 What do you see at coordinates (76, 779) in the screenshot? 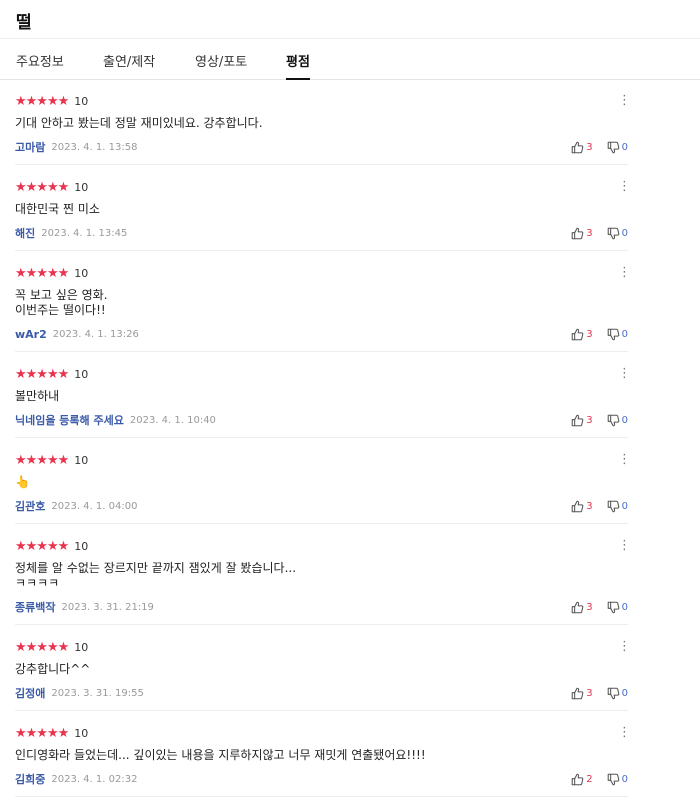
I see `review-meta: 김희중 2023. 4. 1. 02:32` at bounding box center [76, 779].